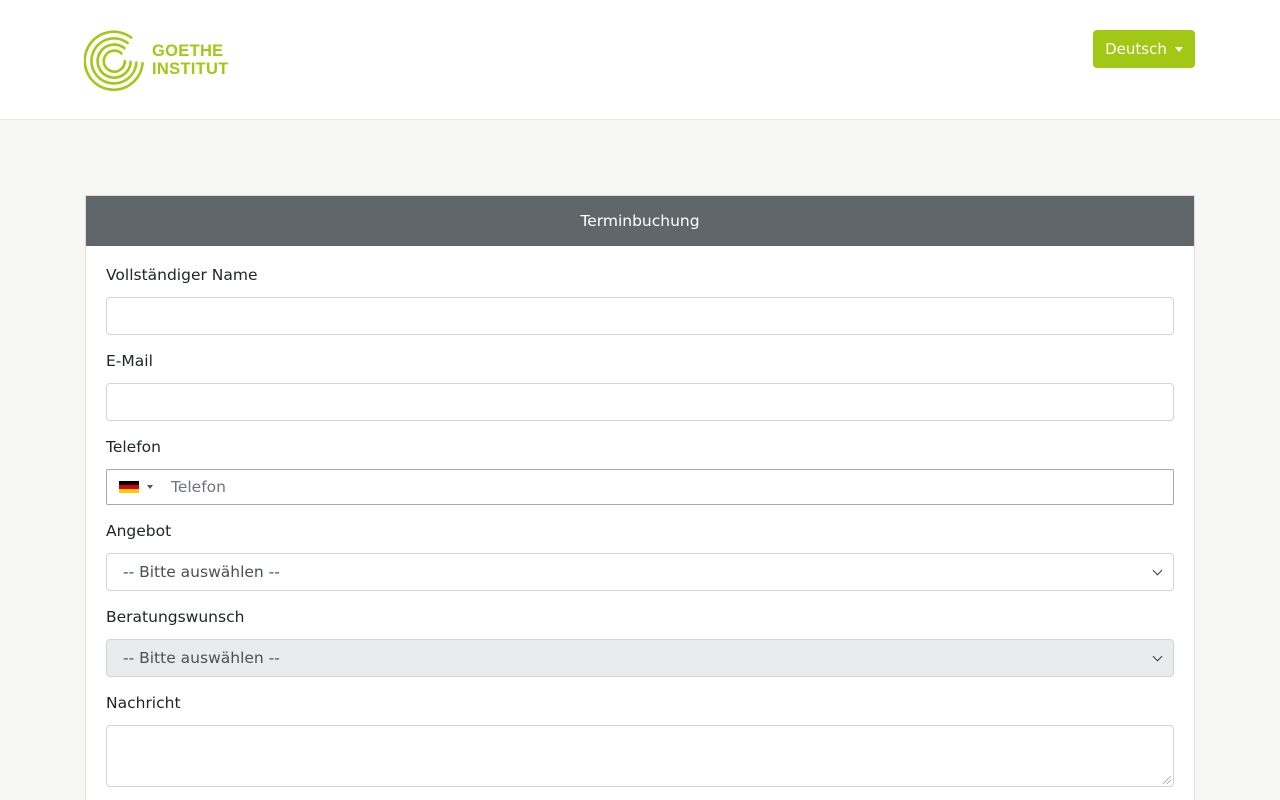 Image resolution: width=1280 pixels, height=800 pixels. I want to click on consultation-select: -- Bitte auswählen --, so click(640, 658).